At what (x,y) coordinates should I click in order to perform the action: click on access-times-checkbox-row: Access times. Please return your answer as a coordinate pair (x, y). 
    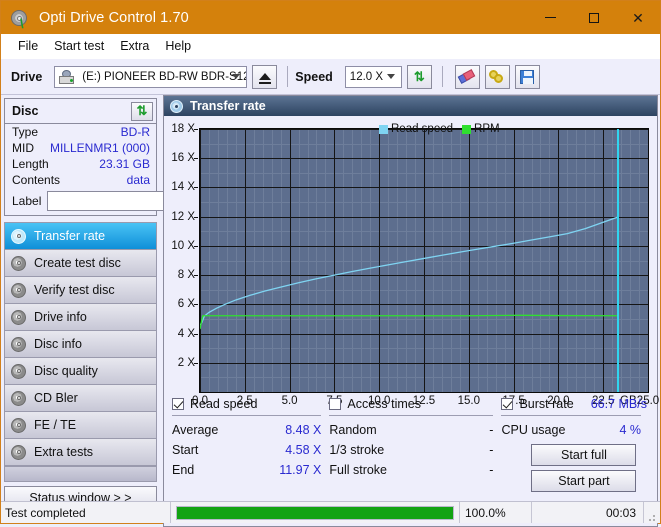
    Looking at the image, I should click on (415, 403).